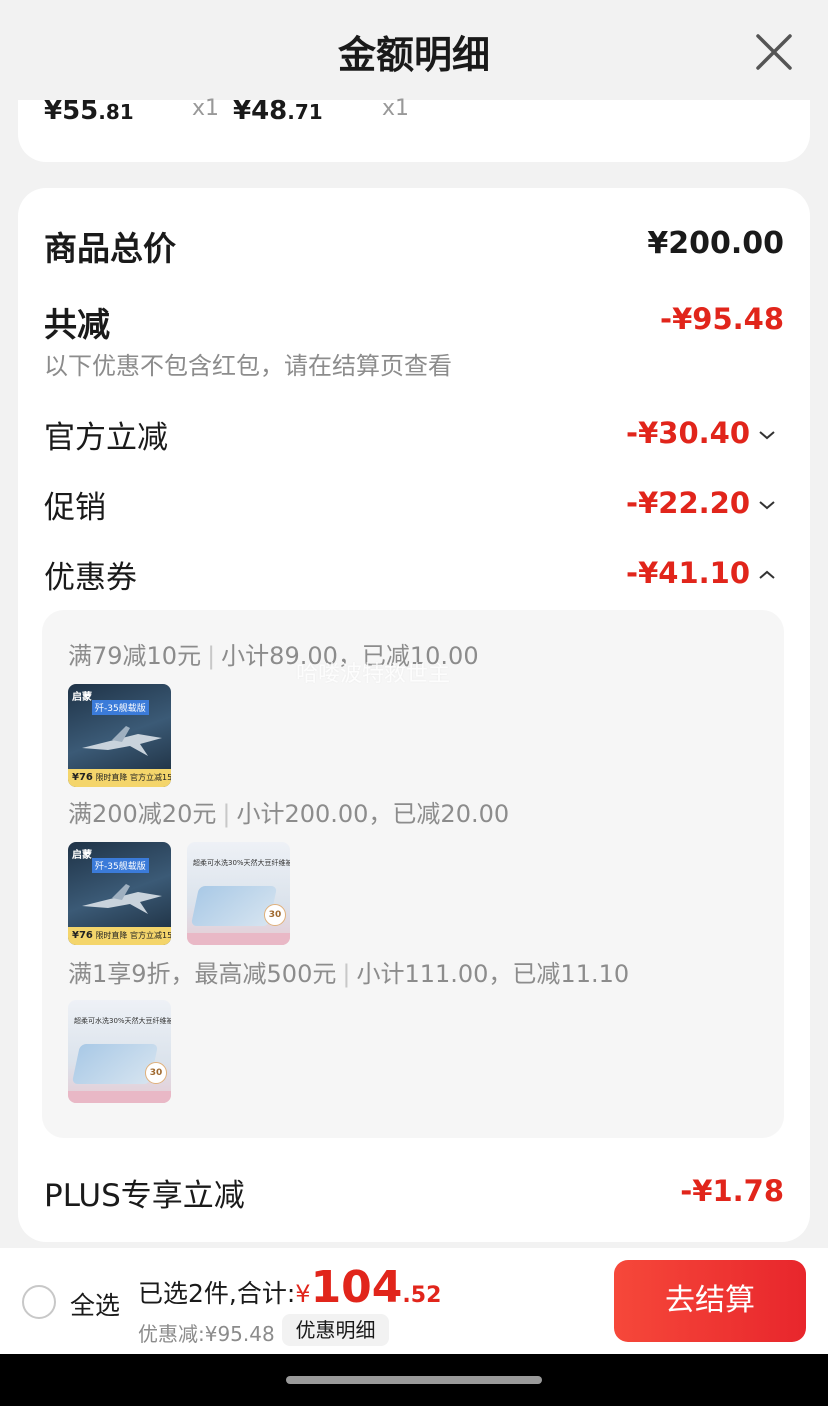 The image size is (828, 1406). I want to click on header: 金额明细, so click(414, 50).